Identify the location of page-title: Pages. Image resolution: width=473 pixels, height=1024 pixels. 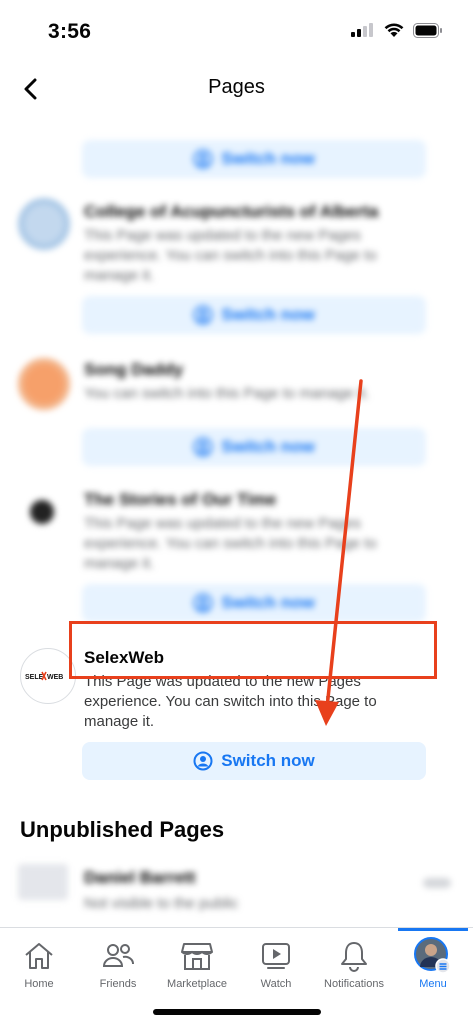
(236, 87).